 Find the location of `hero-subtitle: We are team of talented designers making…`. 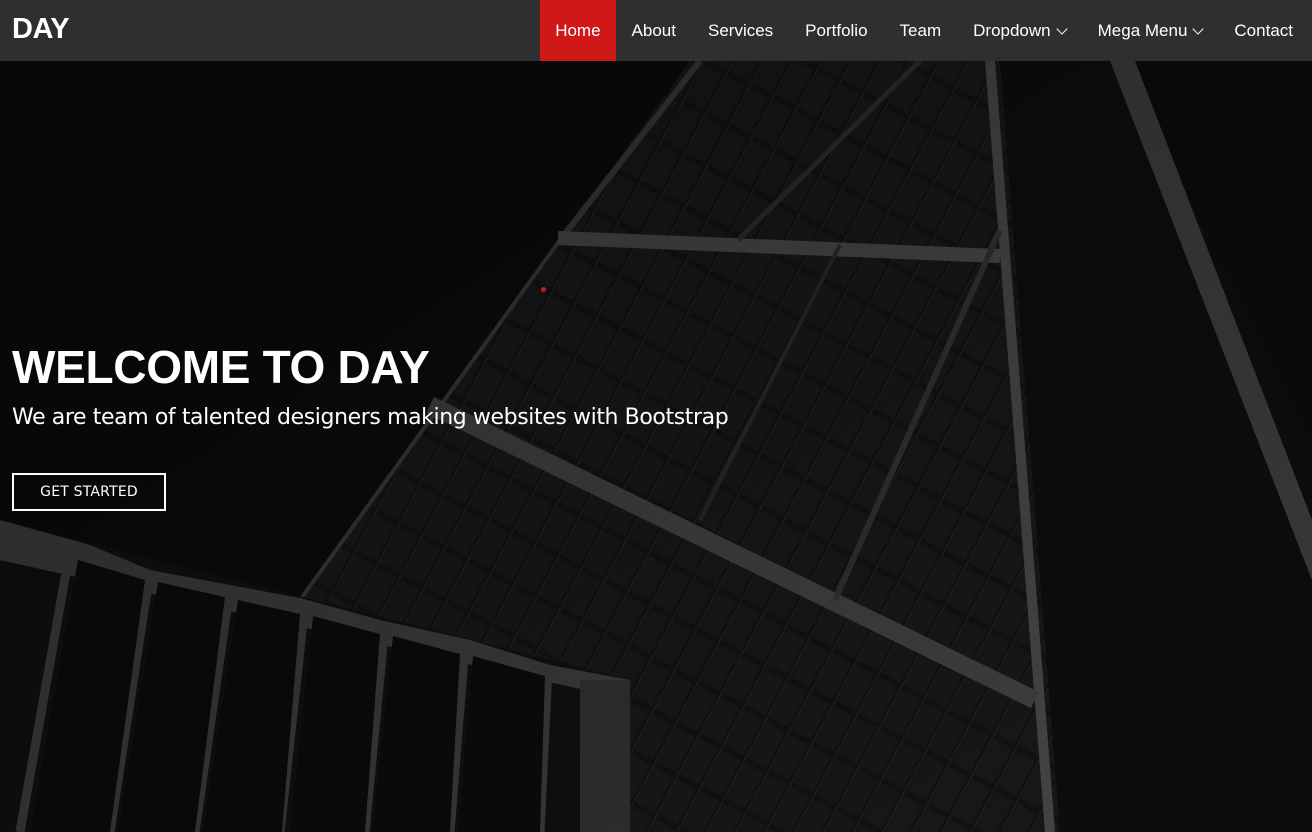

hero-subtitle: We are team of talented designers making… is located at coordinates (370, 417).